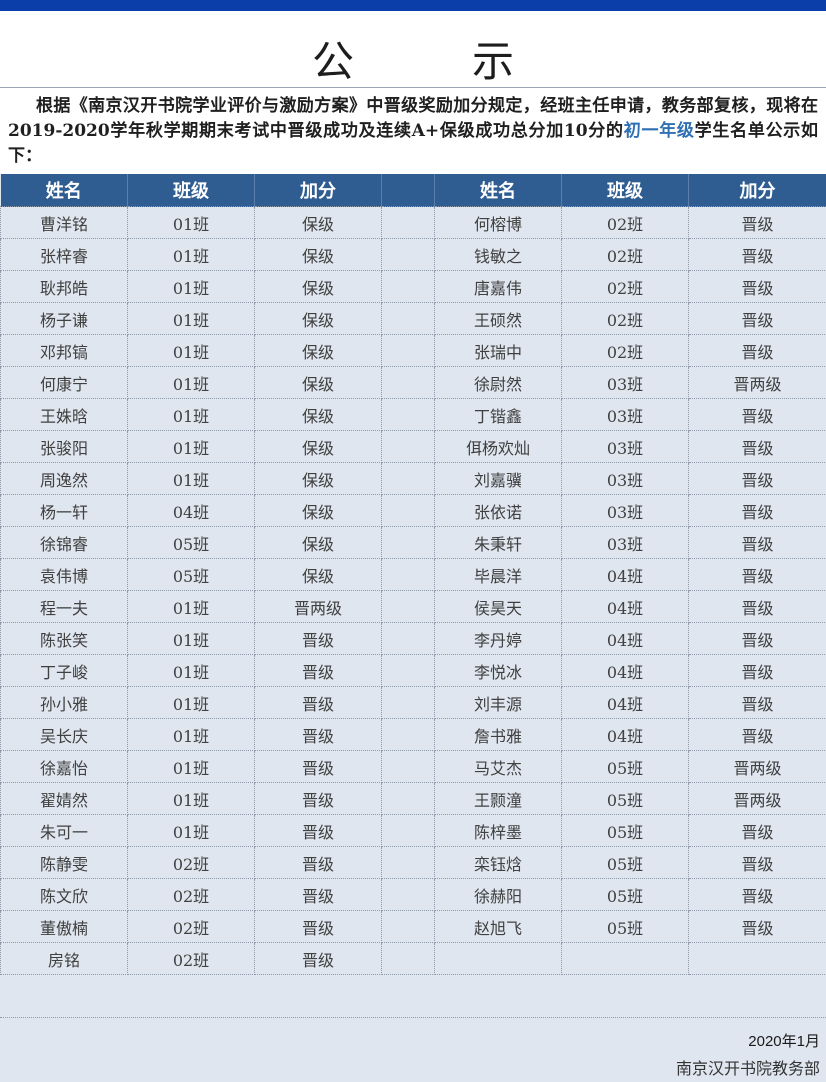  Describe the element at coordinates (413, 58) in the screenshot. I see `page-title: 公 示` at that location.